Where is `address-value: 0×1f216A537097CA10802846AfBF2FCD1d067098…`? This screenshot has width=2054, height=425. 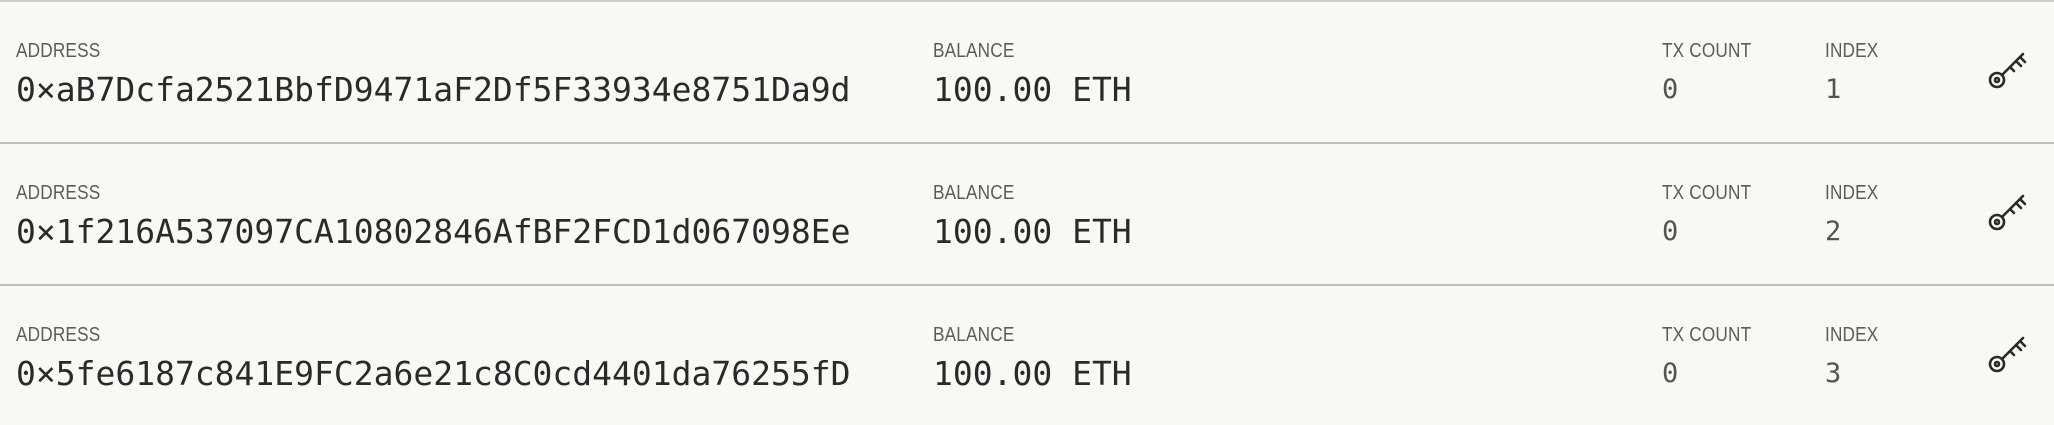
address-value: 0×1f216A537097CA10802846AfBF2FCD1d067098… is located at coordinates (433, 231).